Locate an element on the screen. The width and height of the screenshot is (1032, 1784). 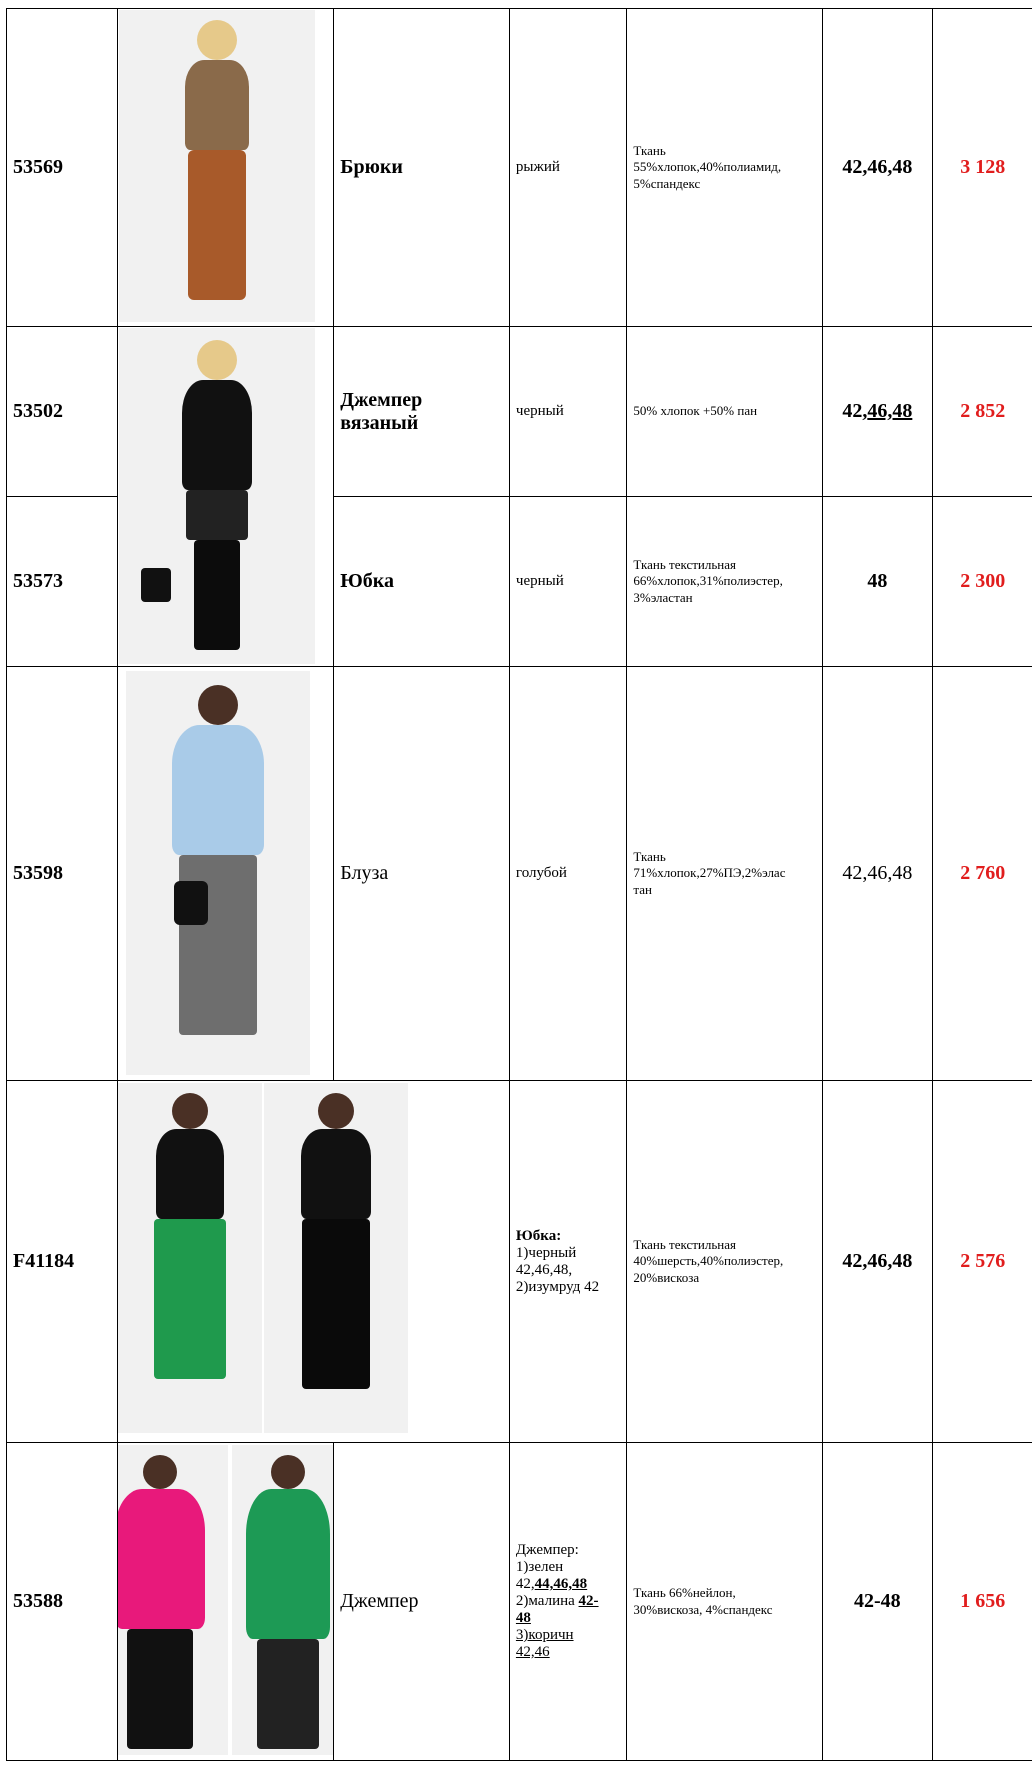
fabric-line: 5%спандекс is located at coordinates (667, 183).